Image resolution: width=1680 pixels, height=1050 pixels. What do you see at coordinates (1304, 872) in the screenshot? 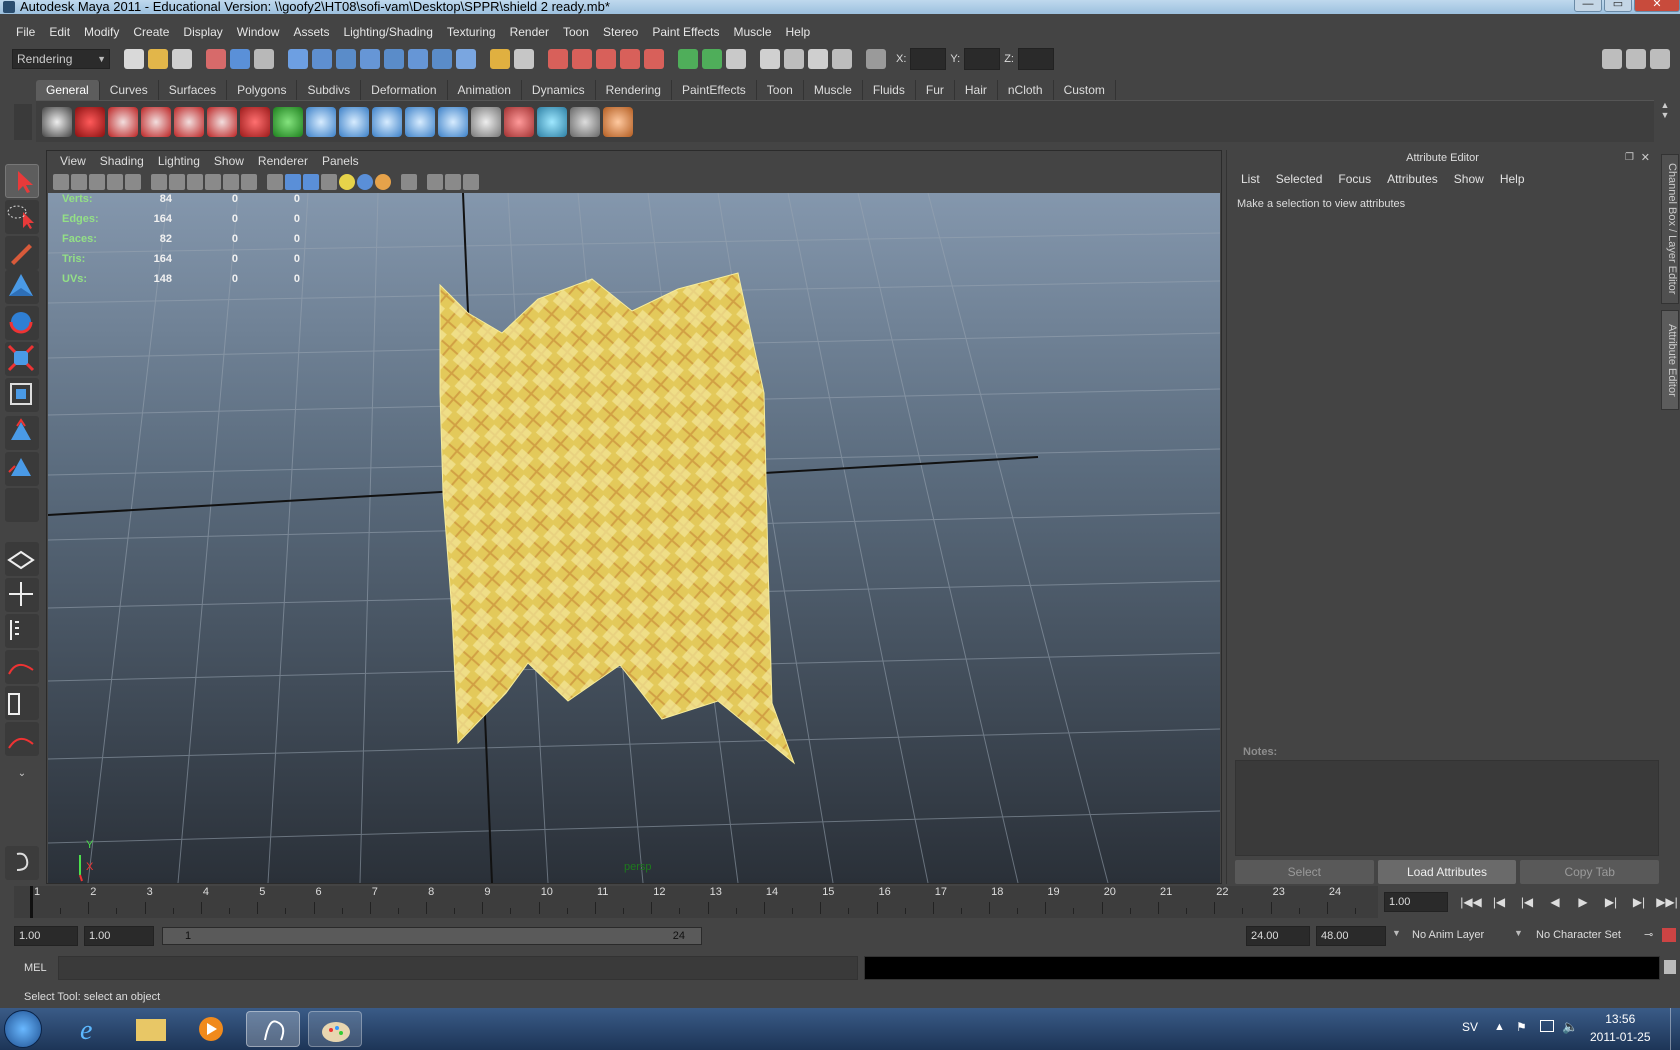
I see `select-button: Select` at bounding box center [1304, 872].